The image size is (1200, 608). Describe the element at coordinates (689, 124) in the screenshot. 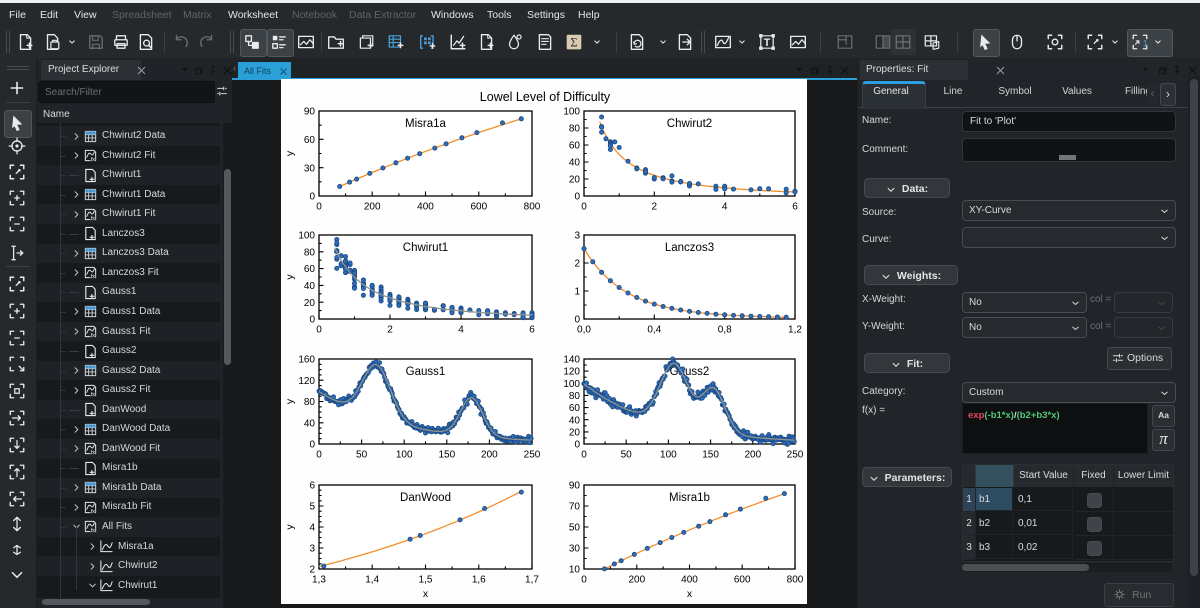

I see `svg-text: Chwirut2` at that location.